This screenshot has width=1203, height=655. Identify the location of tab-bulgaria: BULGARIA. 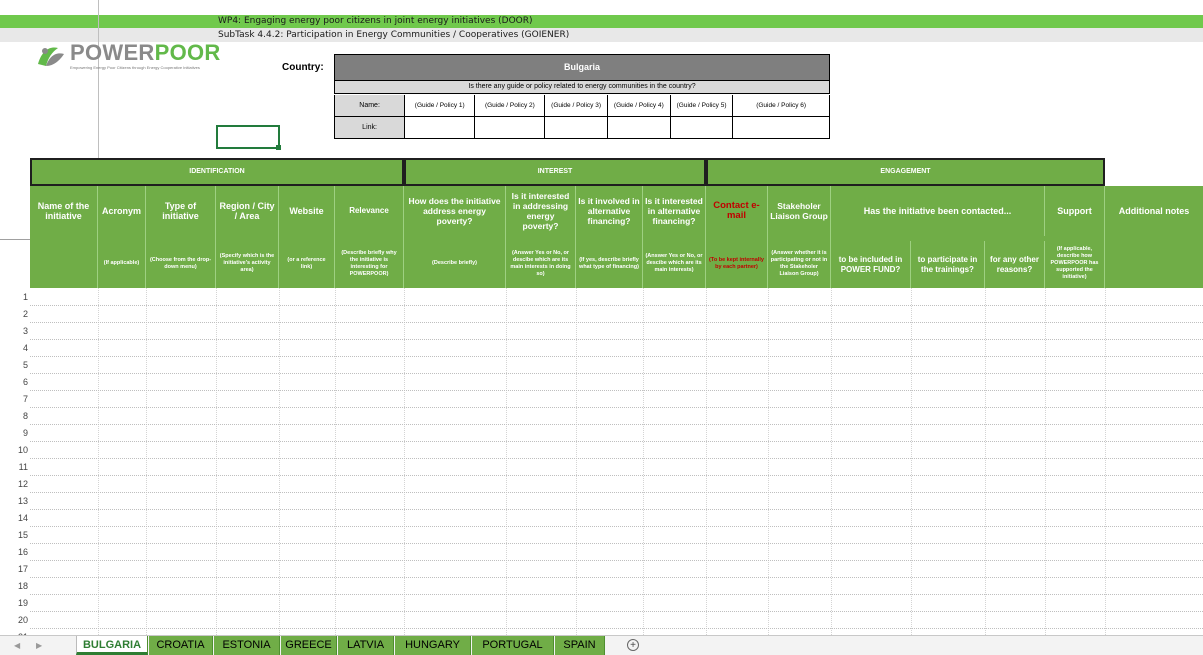
(112, 645).